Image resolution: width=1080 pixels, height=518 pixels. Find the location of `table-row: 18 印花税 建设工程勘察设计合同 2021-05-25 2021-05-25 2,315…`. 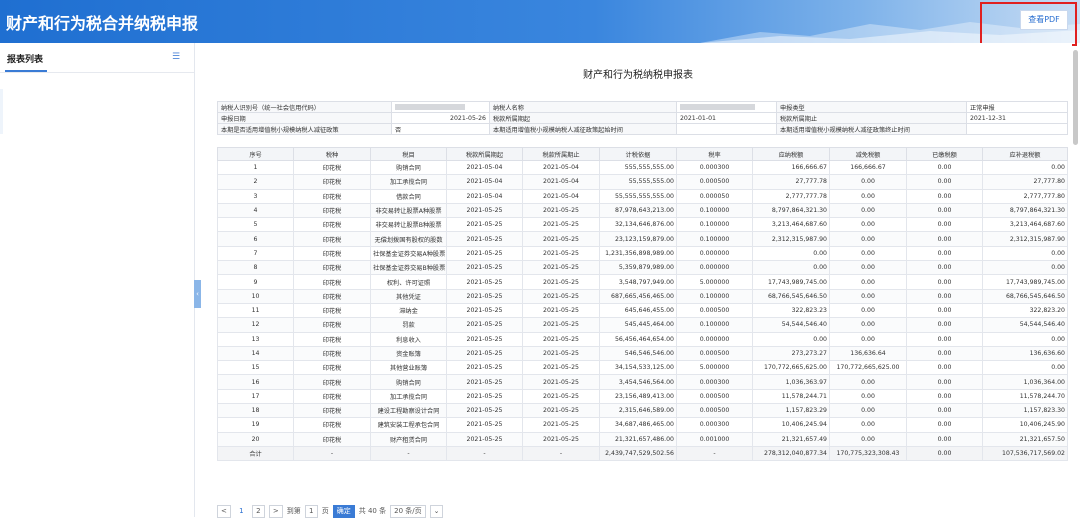

table-row: 18 印花税 建设工程勘察设计合同 2021-05-25 2021-05-25 2,315… is located at coordinates (642, 411).